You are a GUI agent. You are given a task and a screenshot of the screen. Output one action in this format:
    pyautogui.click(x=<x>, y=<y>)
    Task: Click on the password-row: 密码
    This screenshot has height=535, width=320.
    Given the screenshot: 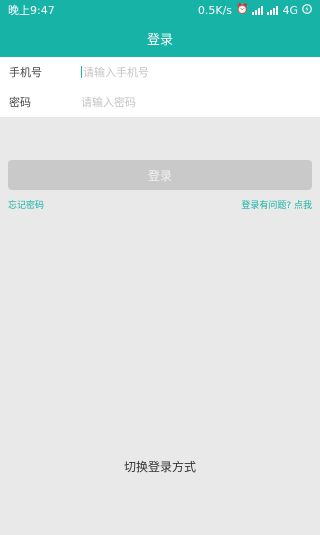 What is the action you would take?
    pyautogui.click(x=160, y=102)
    